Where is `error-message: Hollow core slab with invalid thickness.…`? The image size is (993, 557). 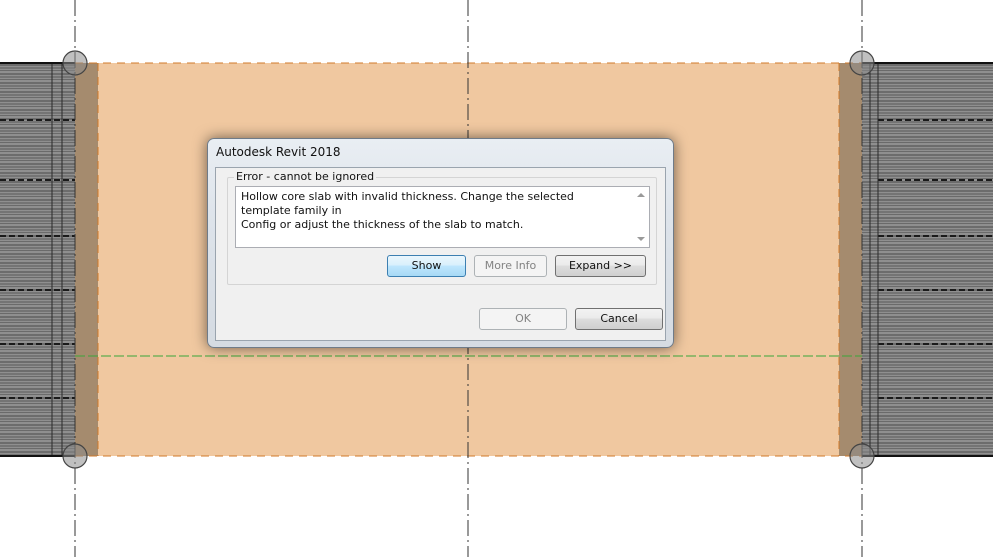
error-message: Hollow core slab with invalid thickness.… is located at coordinates (407, 210).